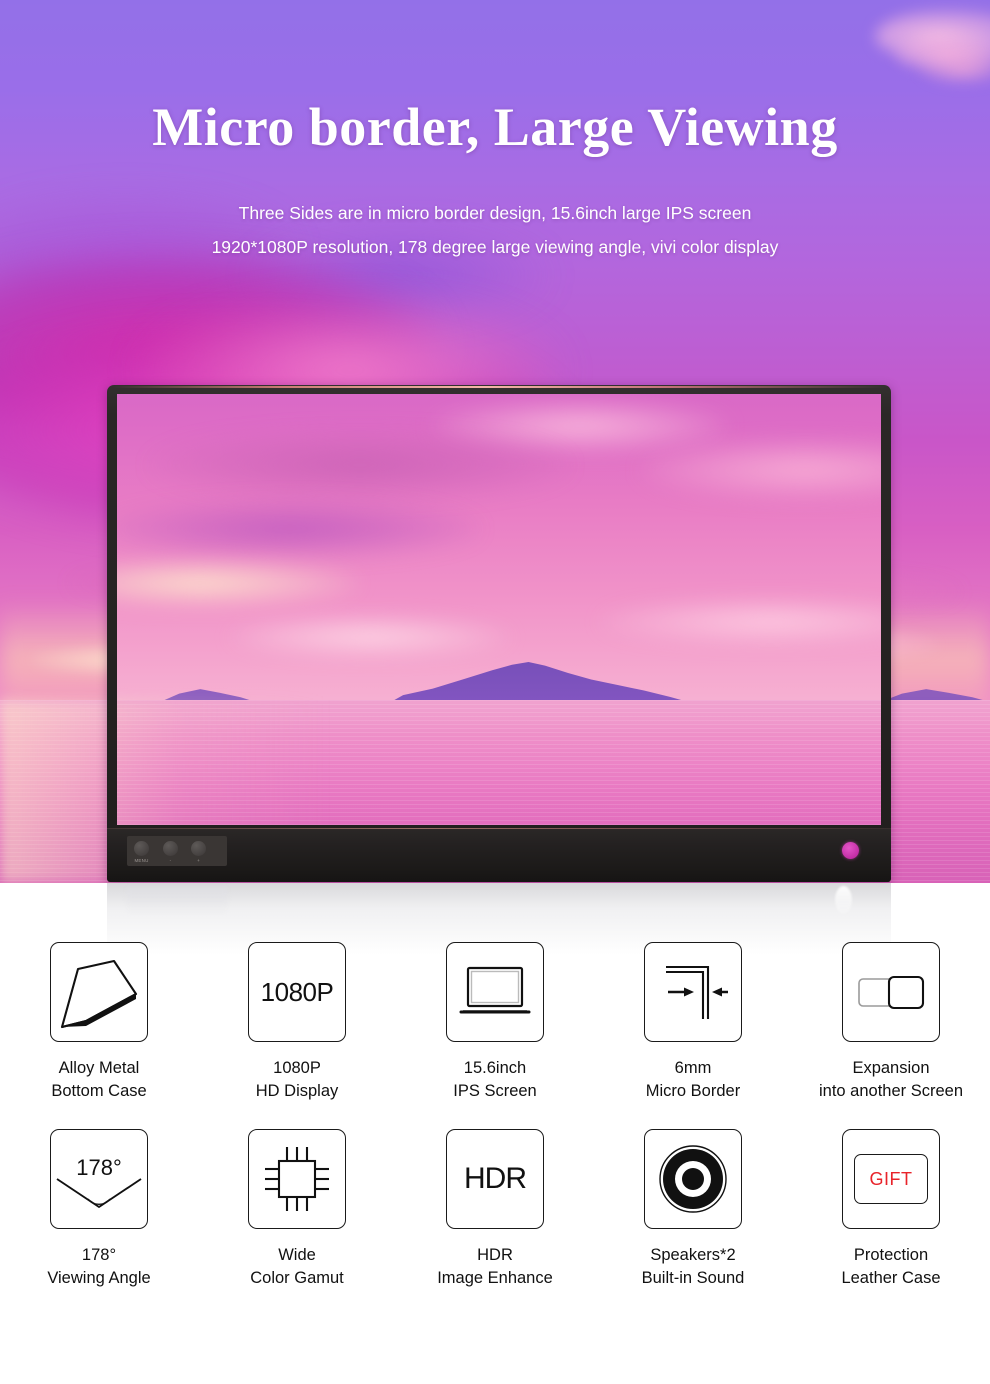 This screenshot has height=1384, width=990. I want to click on gift-case-icon: GIFT, so click(891, 1179).